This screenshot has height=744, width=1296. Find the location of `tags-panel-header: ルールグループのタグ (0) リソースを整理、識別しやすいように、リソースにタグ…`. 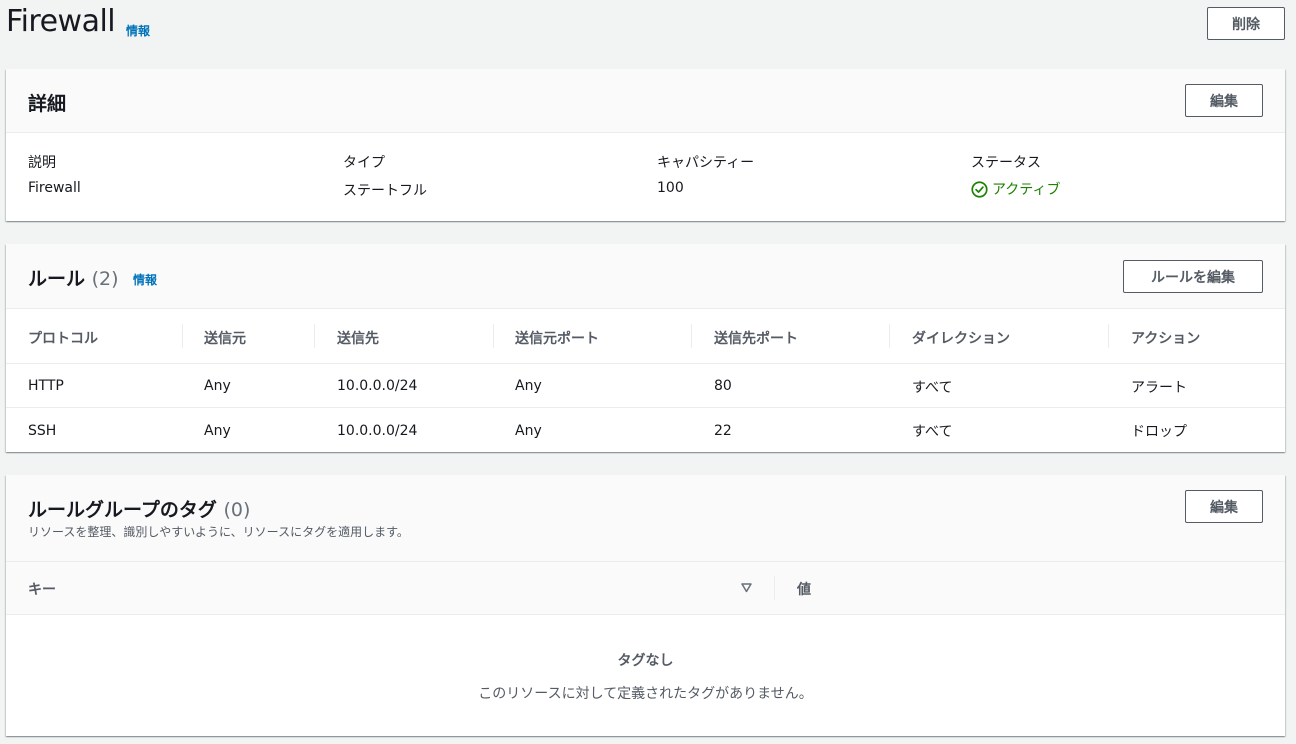

tags-panel-header: ルールグループのタグ (0) リソースを整理、識別しやすいように、リソースにタグ… is located at coordinates (645, 518).